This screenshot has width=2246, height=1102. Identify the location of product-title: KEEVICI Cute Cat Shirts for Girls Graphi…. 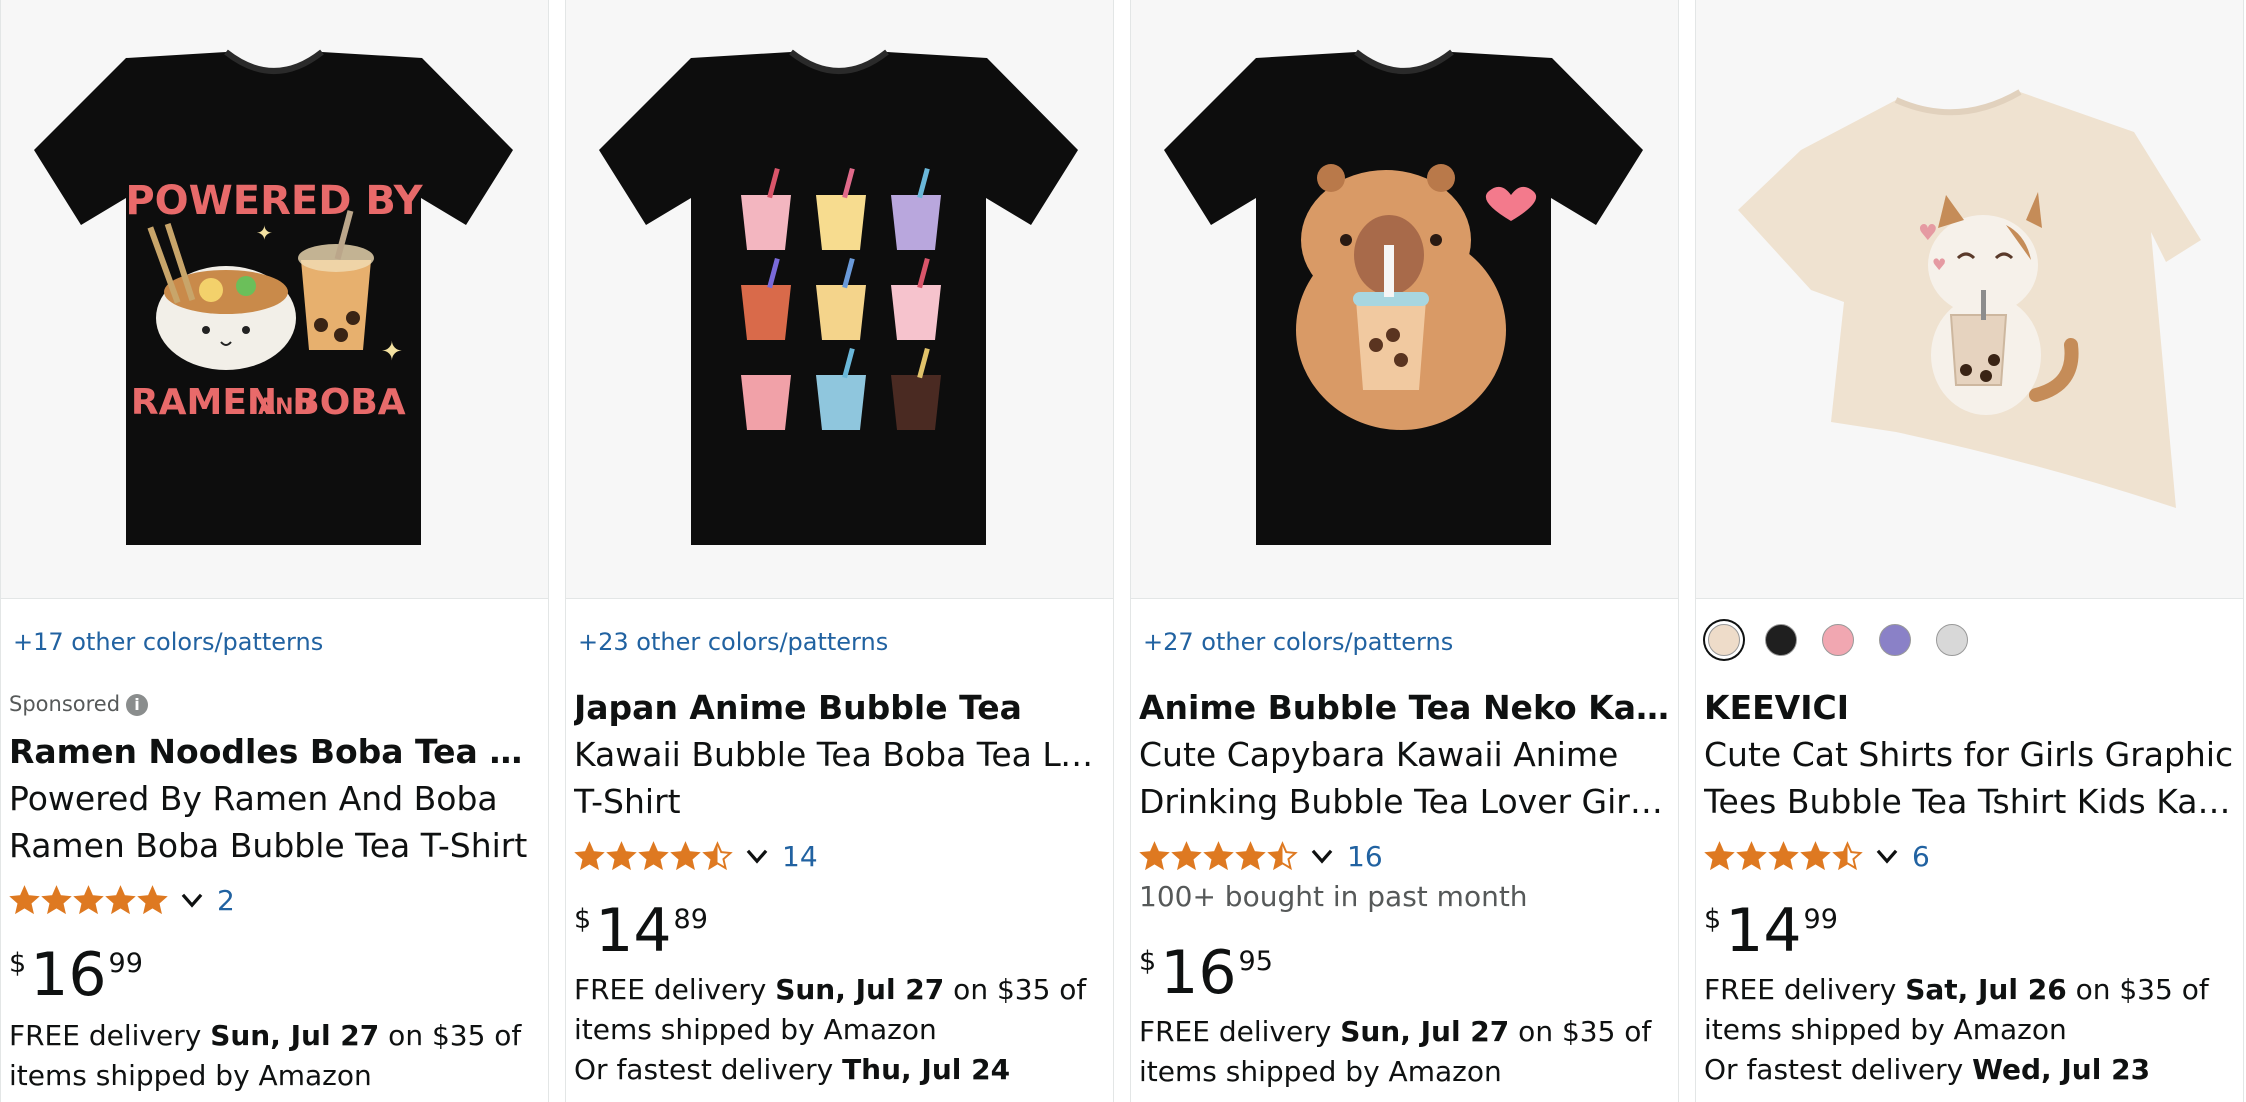
(1969, 754).